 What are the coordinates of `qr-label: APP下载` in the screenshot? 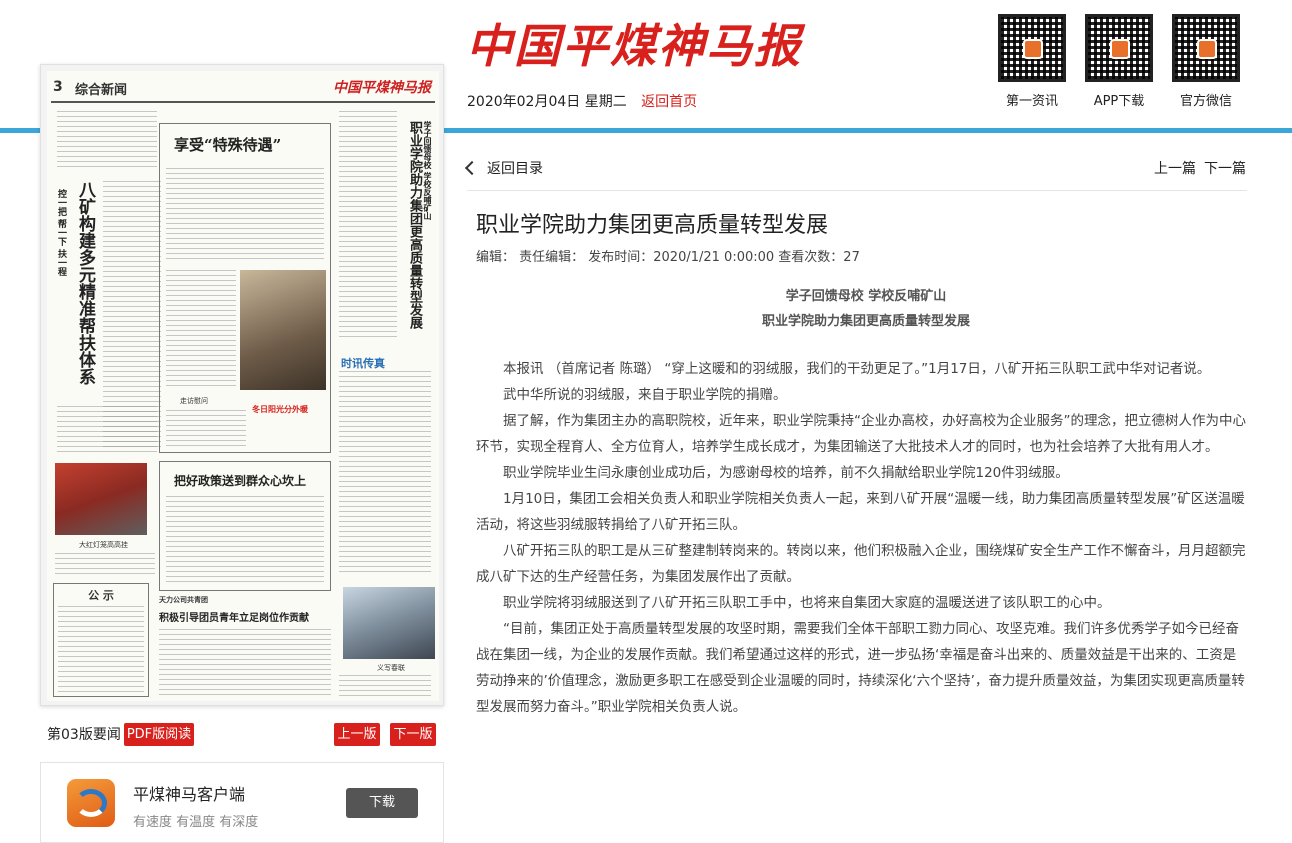 It's located at (1119, 101).